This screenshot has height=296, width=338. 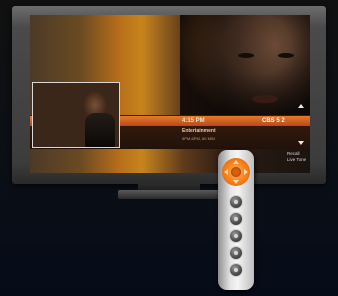 I want to click on channel-number: CBS 5 2, so click(x=273, y=121).